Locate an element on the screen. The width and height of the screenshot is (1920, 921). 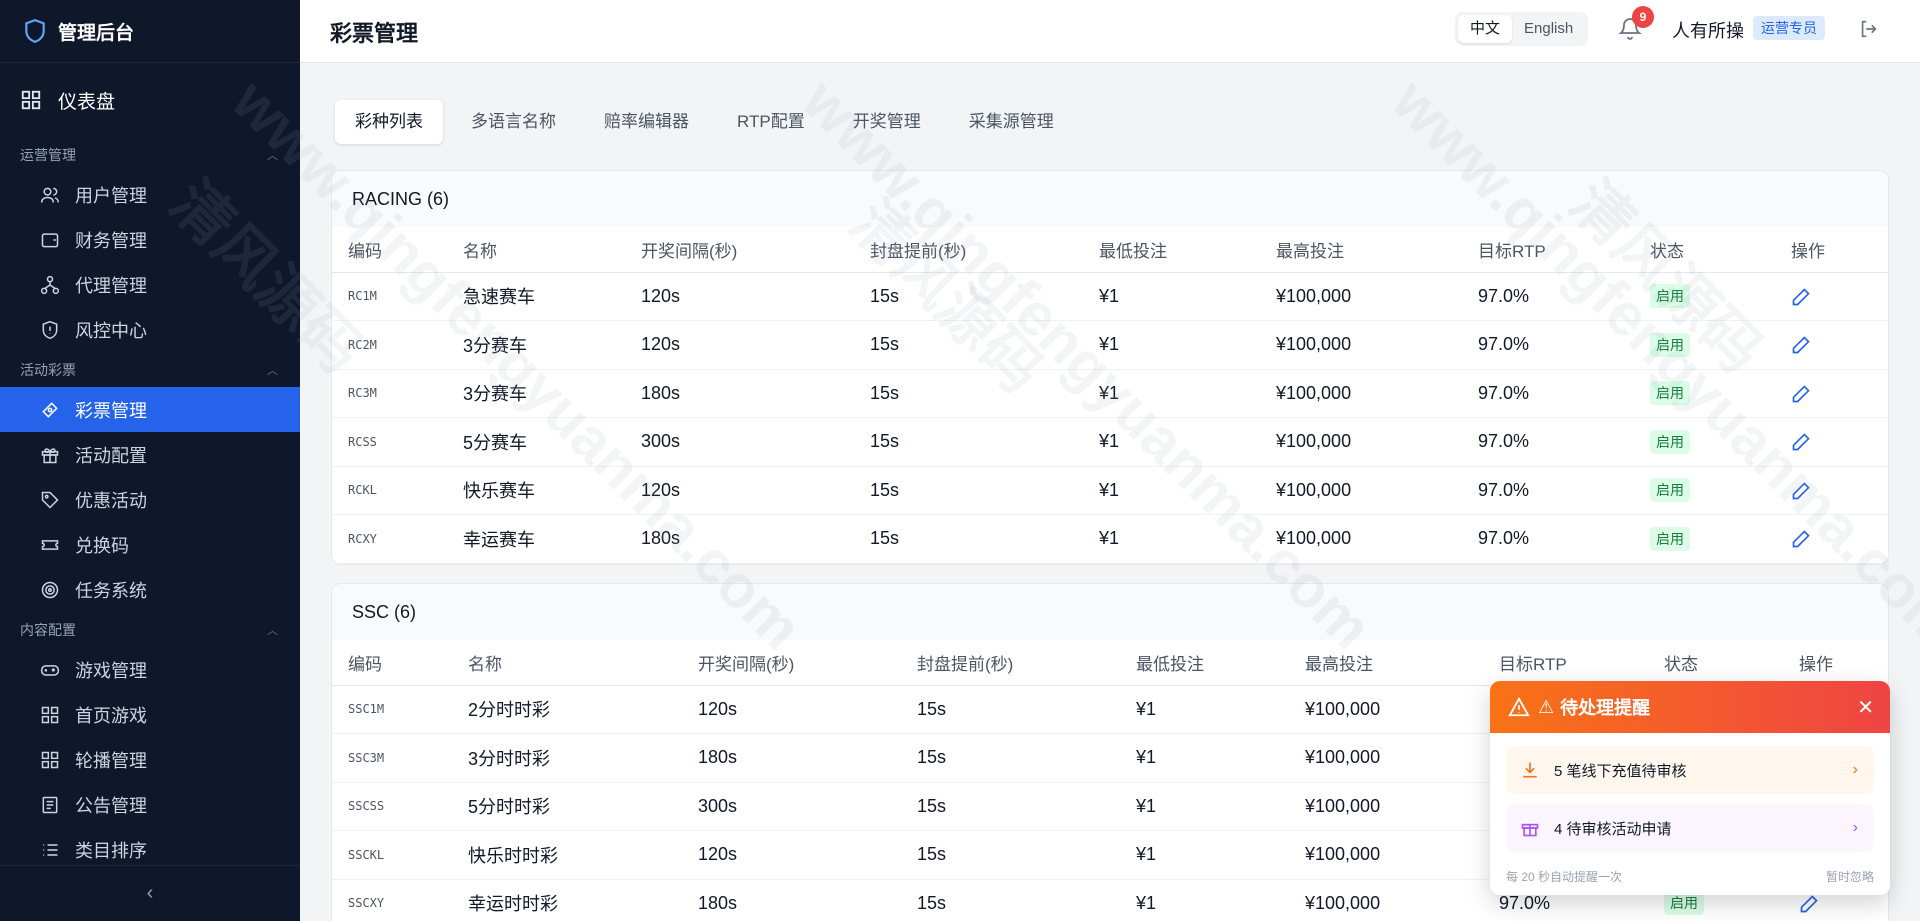
brand-title: 管理后台 is located at coordinates (96, 33).